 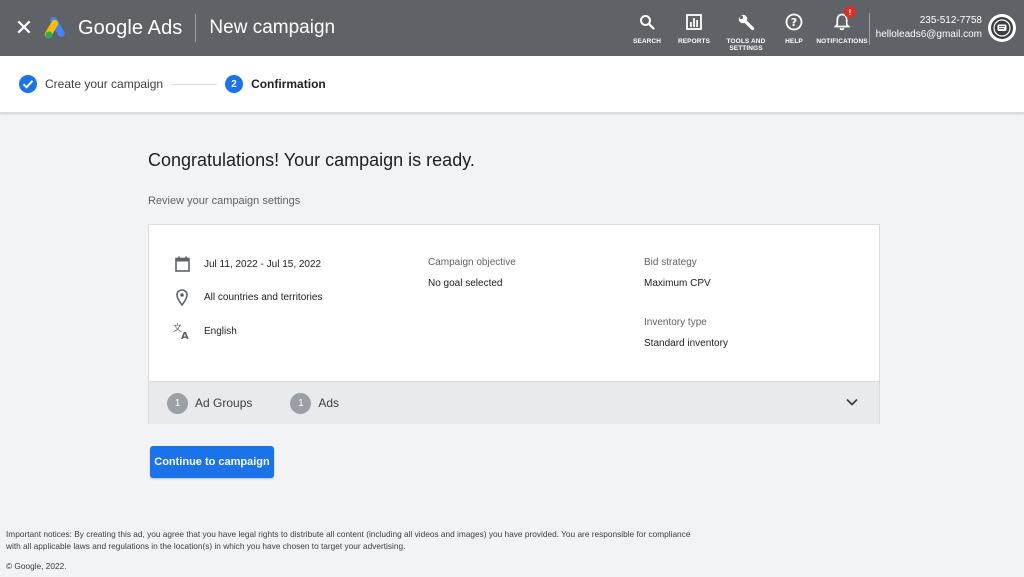 What do you see at coordinates (212, 462) in the screenshot?
I see `continue-to-campaign-button: Continue to campaign` at bounding box center [212, 462].